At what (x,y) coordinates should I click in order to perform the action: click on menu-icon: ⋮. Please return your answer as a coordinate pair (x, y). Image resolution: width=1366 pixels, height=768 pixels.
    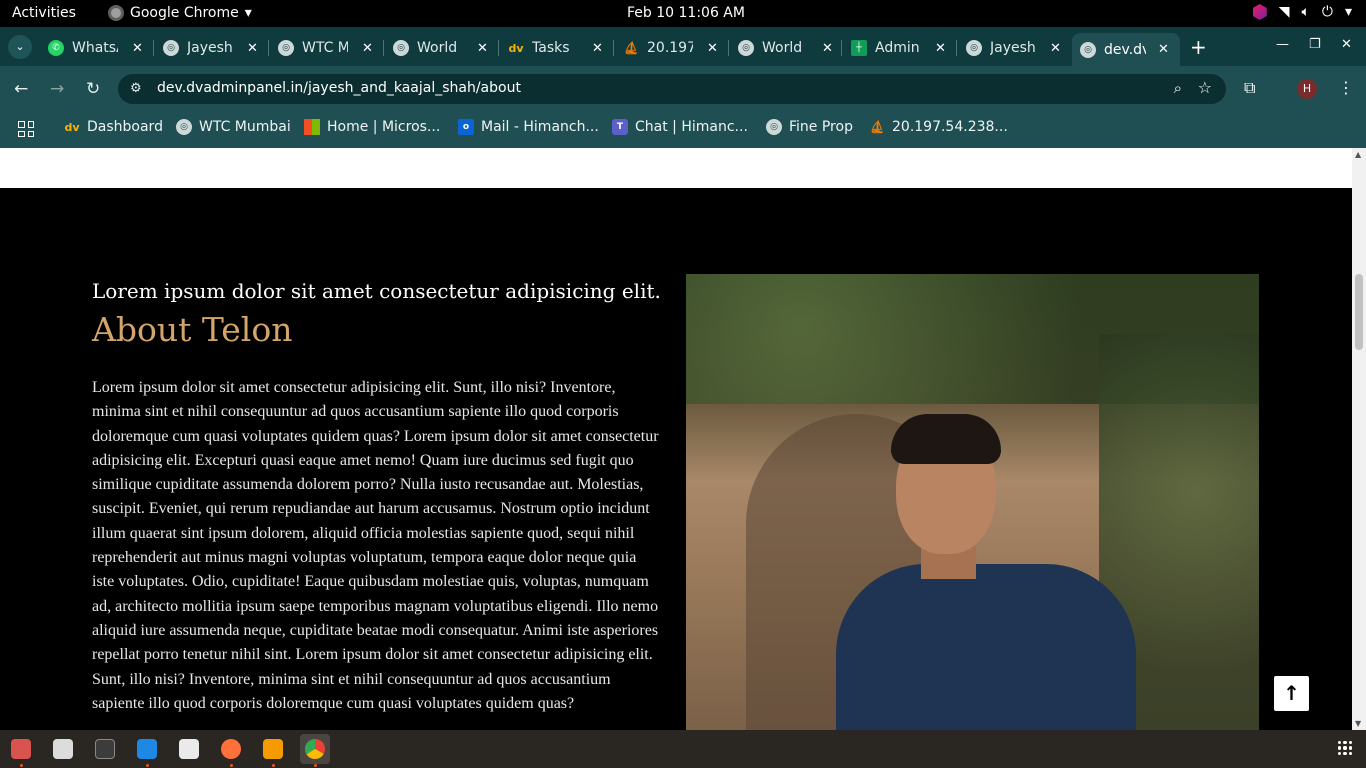
    Looking at the image, I should click on (1346, 87).